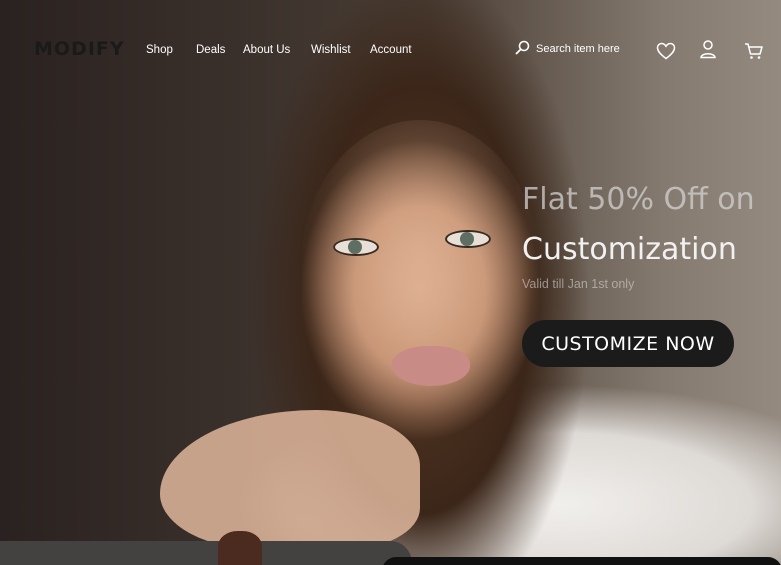  What do you see at coordinates (638, 199) in the screenshot?
I see `promo-headline-line1: Flat 50% Off on` at bounding box center [638, 199].